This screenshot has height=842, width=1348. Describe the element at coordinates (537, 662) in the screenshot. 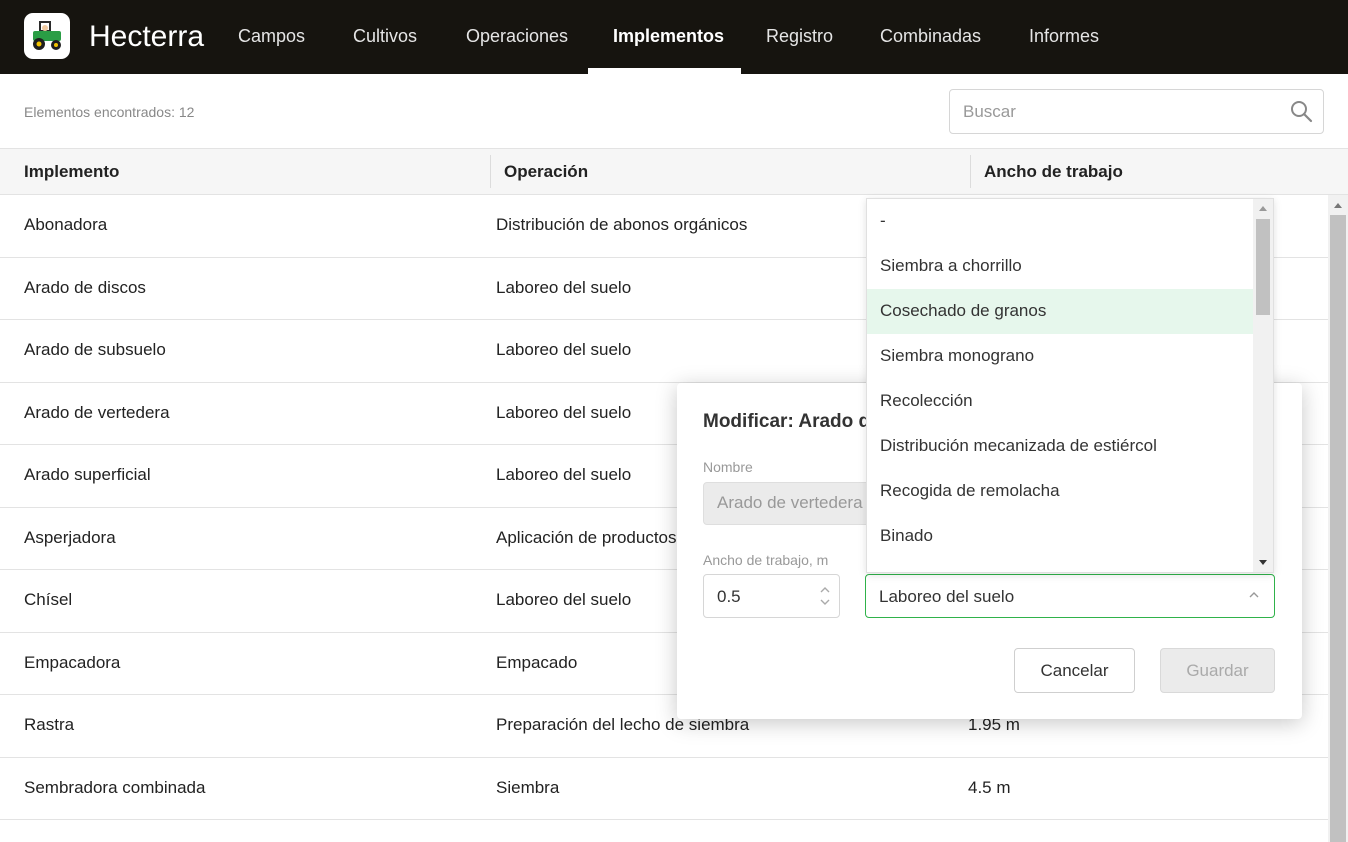

I see `cell-operacion: Empacado` at that location.